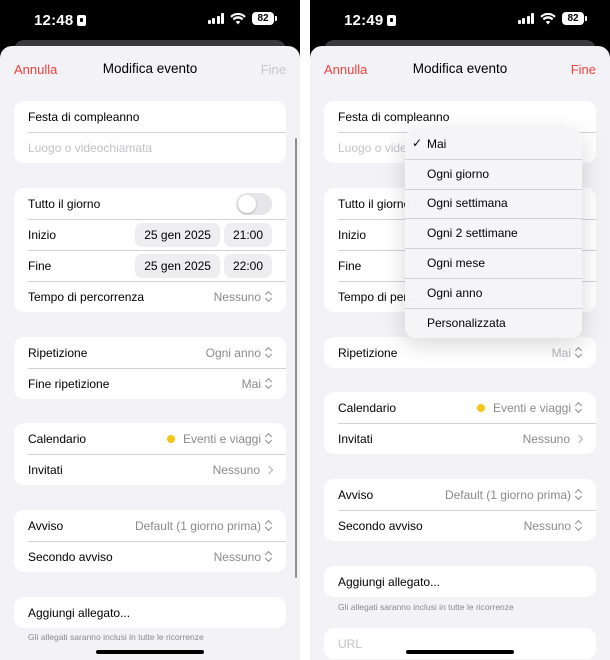  What do you see at coordinates (150, 296) in the screenshot?
I see `travel-time-row: Tempo di percorrenza Nessuno` at bounding box center [150, 296].